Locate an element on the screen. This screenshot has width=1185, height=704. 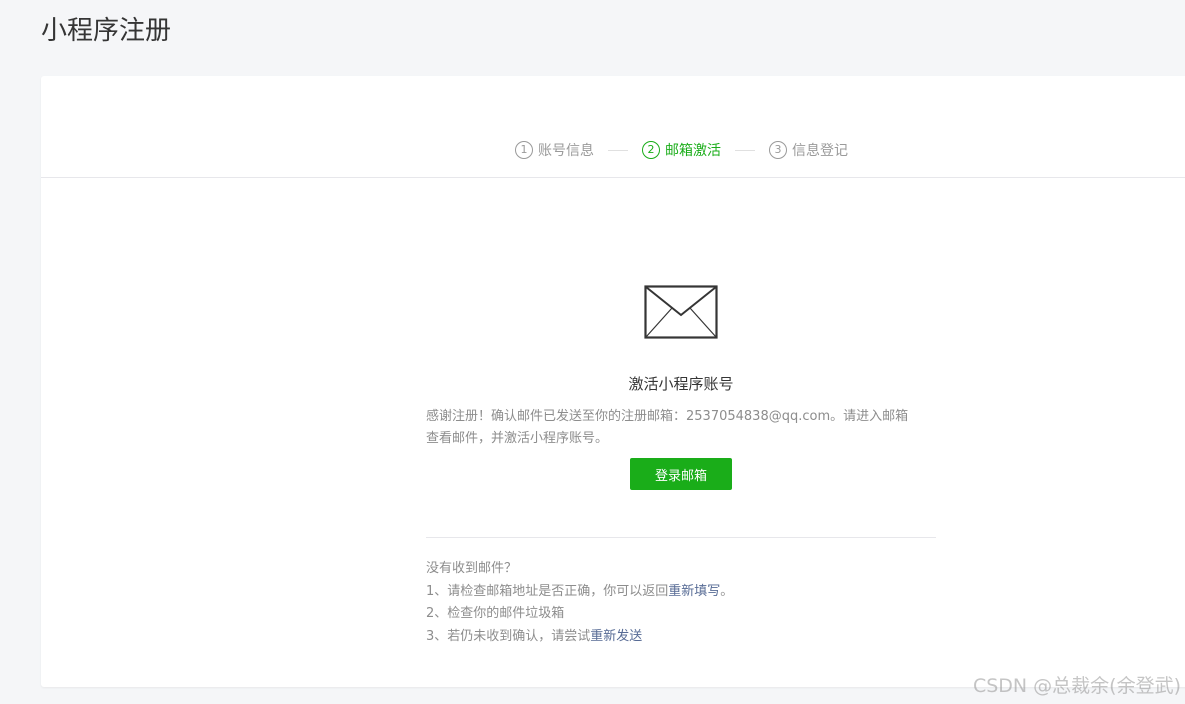
help-item-3: 3、若仍未收到确认，请尝试重新发送 is located at coordinates (681, 637).